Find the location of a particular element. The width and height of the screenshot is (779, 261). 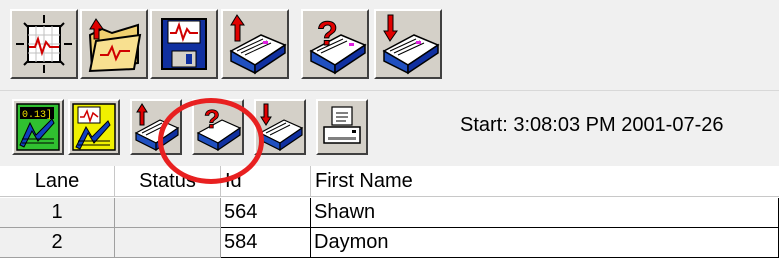

floppy-disk-icon is located at coordinates (184, 44).